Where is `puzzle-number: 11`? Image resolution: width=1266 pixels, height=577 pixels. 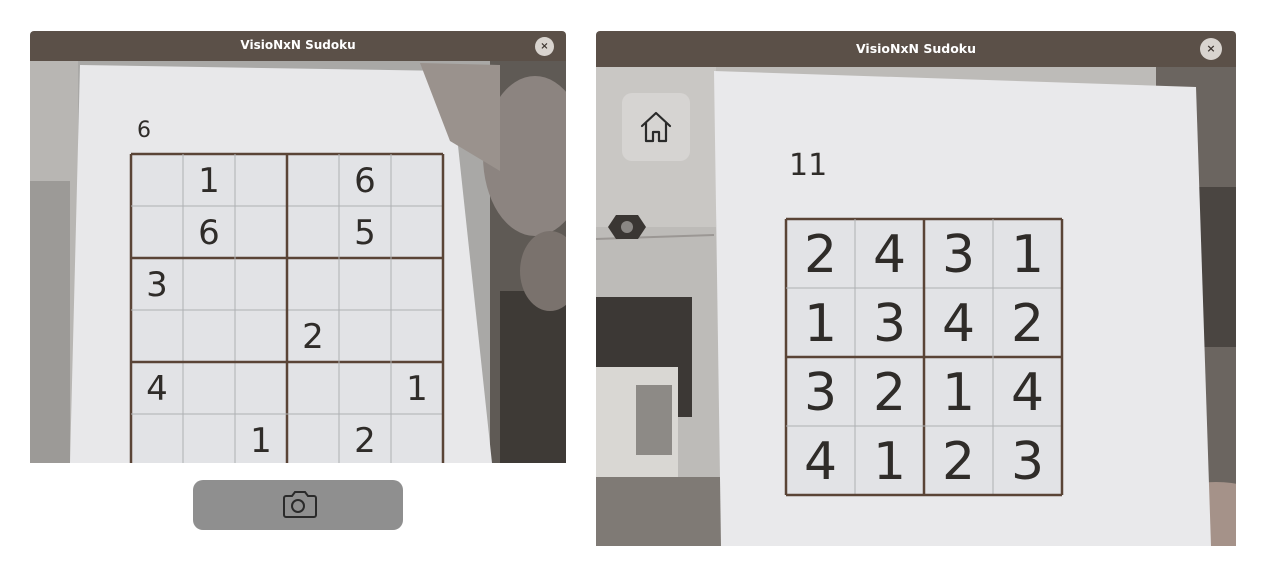 puzzle-number: 11 is located at coordinates (808, 165).